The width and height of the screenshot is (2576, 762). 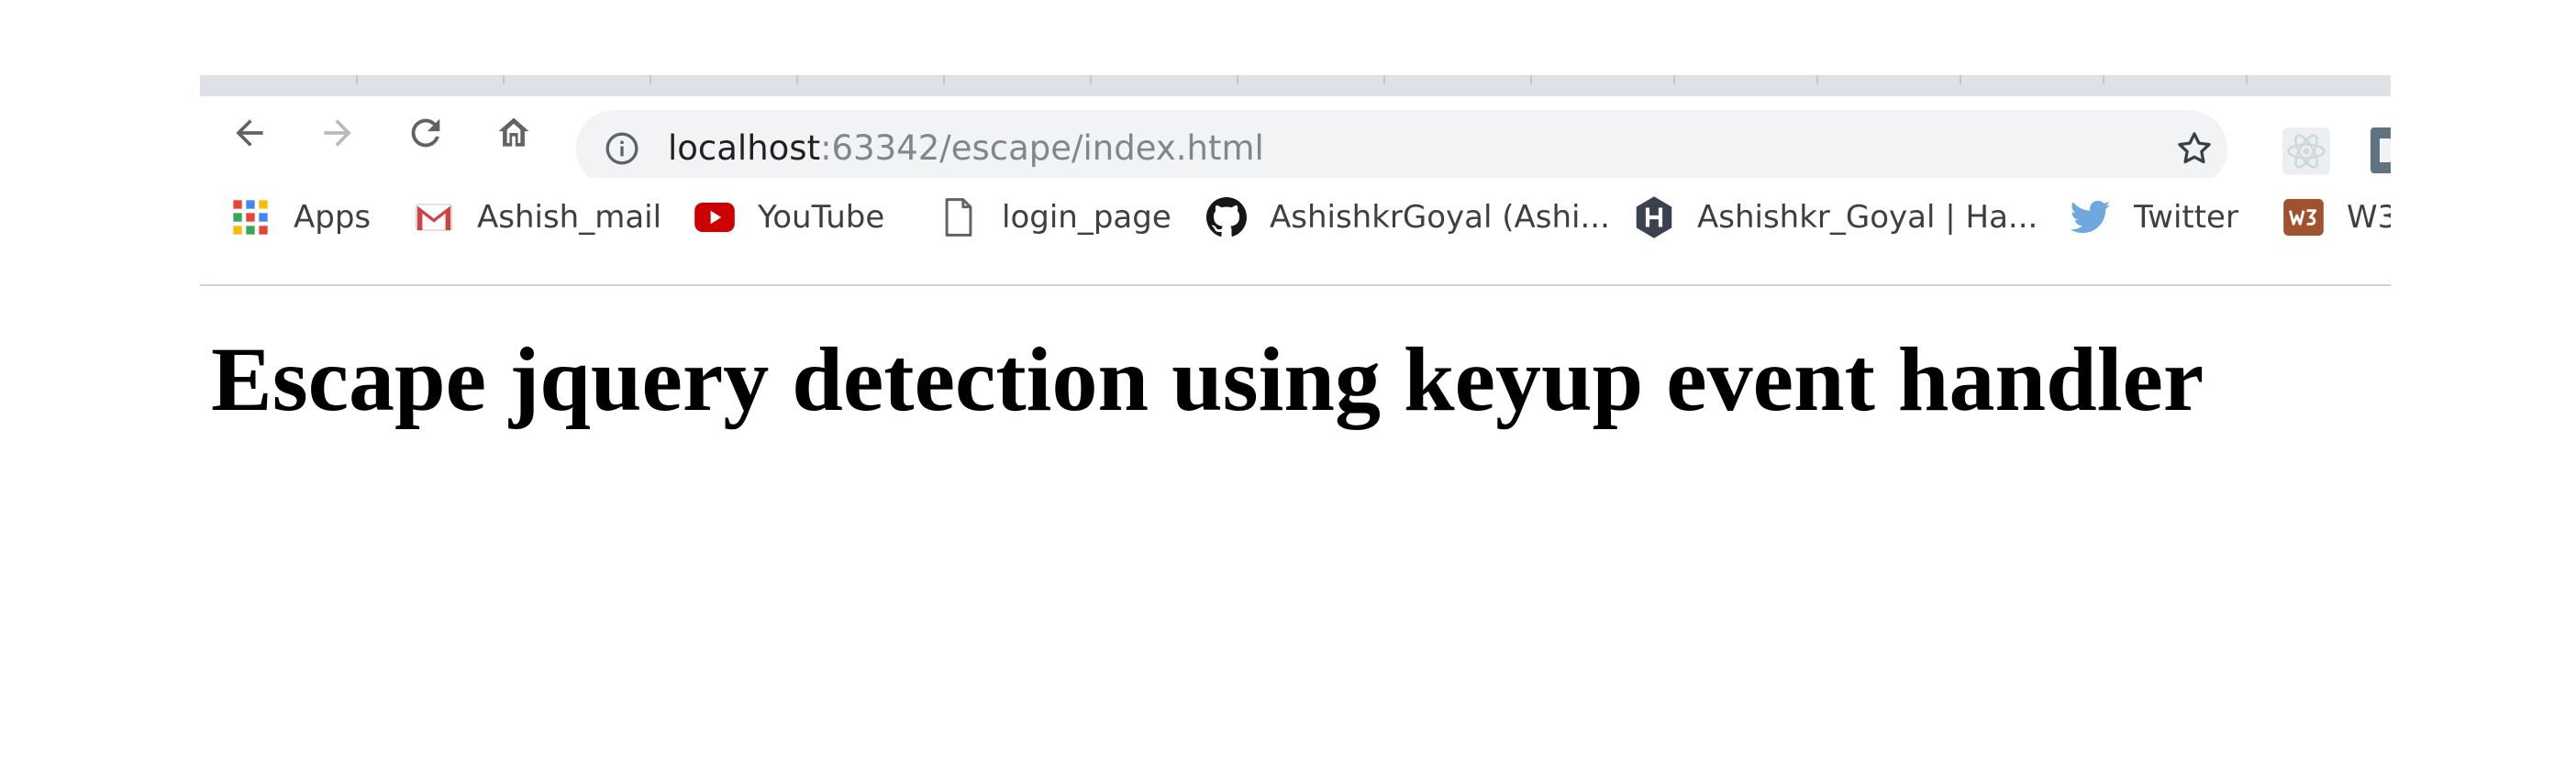 I want to click on home-button, so click(x=514, y=133).